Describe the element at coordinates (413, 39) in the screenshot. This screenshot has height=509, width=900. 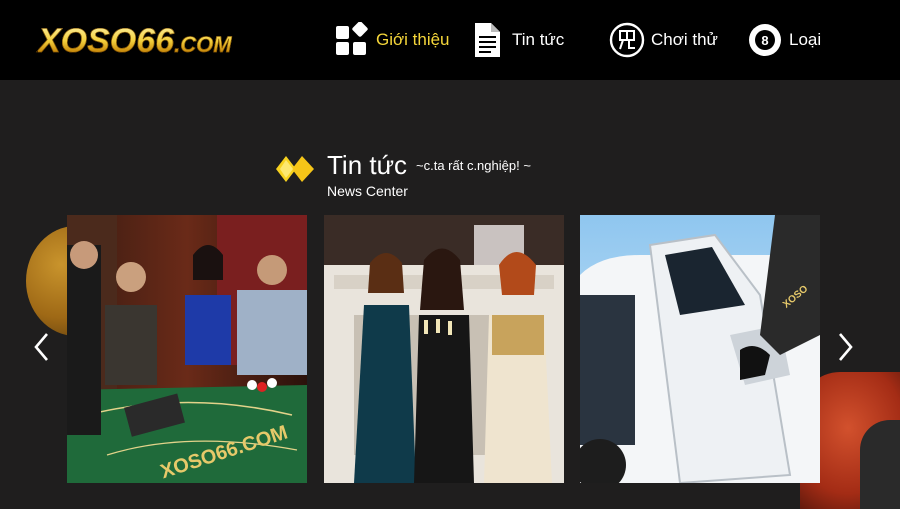
I see `nav-label-gioi-thieu: Giới thiệu` at that location.